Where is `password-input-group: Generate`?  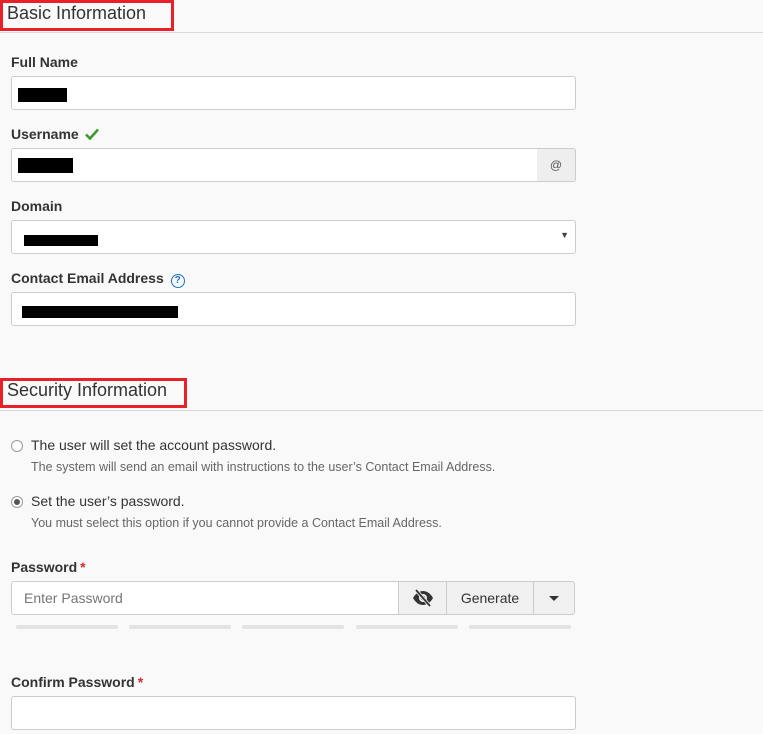
password-input-group: Generate is located at coordinates (293, 598).